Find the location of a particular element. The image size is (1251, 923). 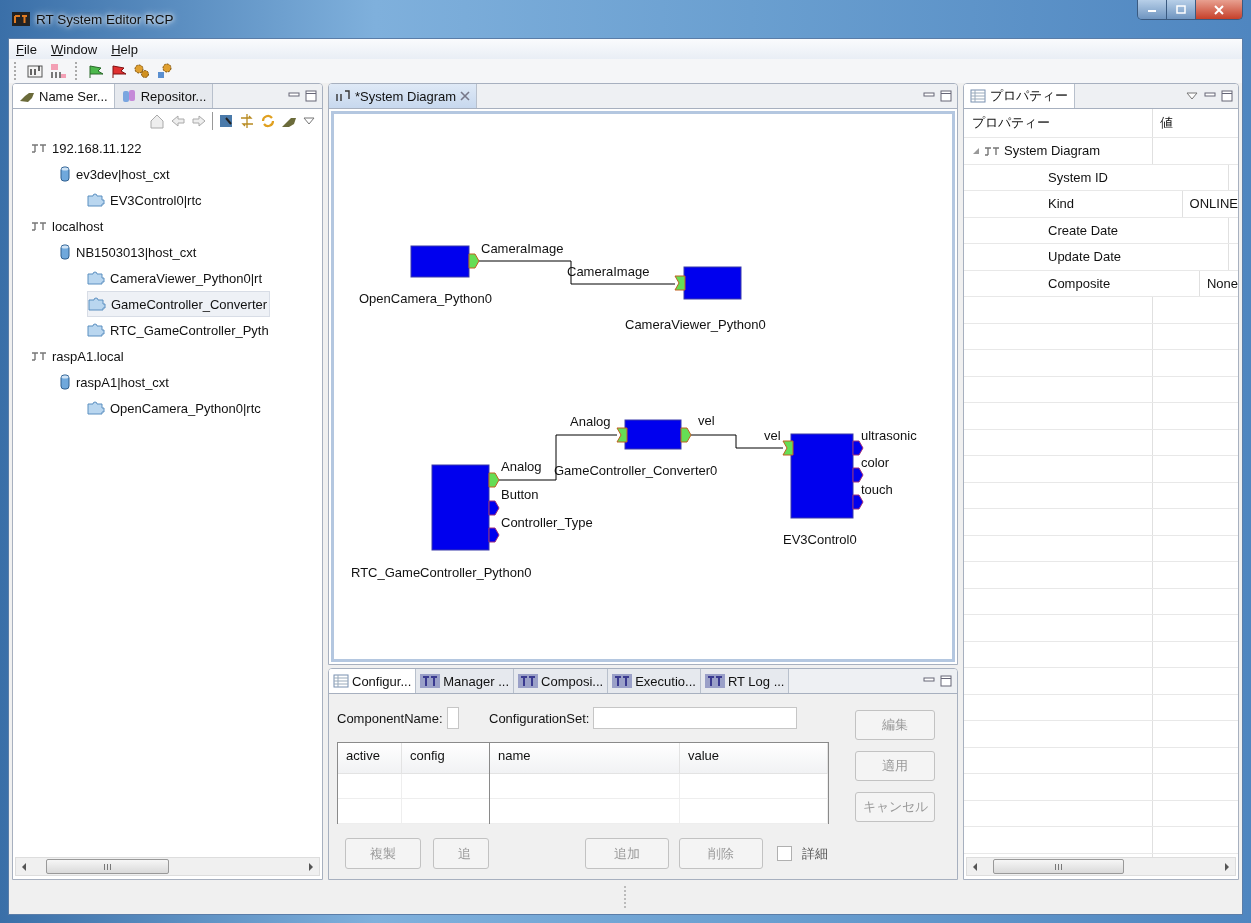

panel-tab: プロパティー is located at coordinates (1019, 96).